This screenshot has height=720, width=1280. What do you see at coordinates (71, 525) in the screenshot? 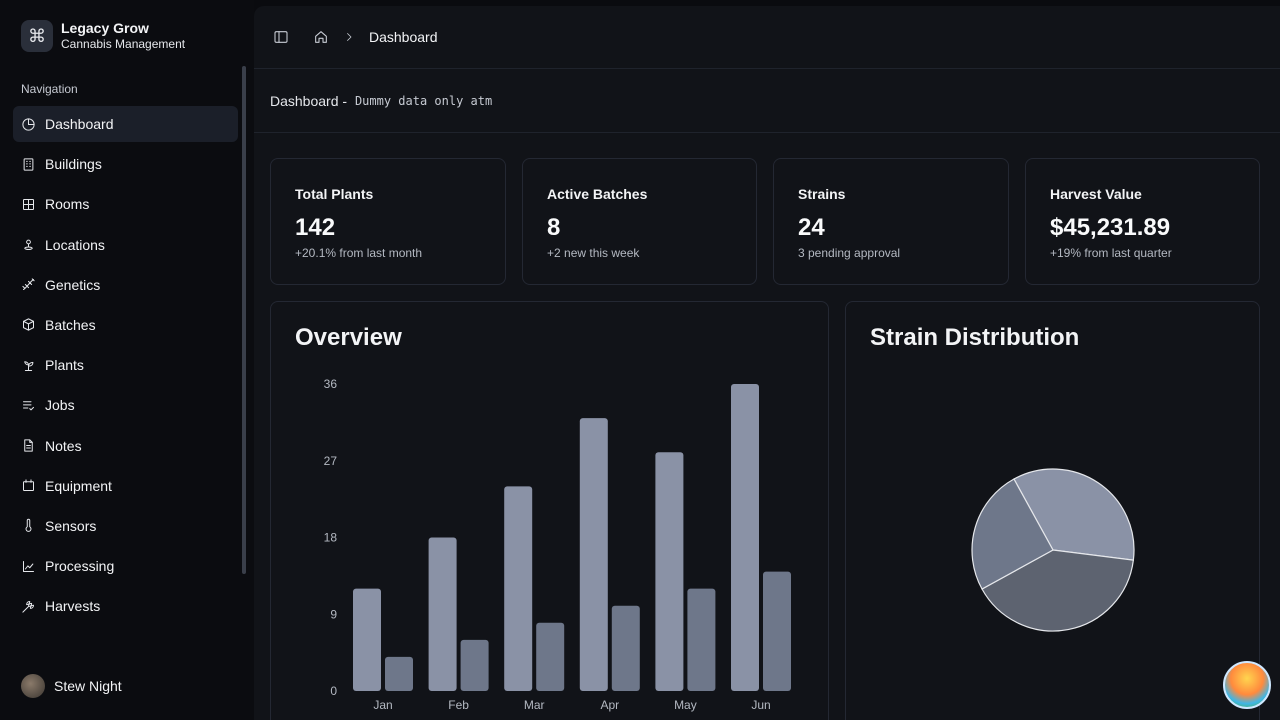
I see `sidebar-item-label: Sensors` at bounding box center [71, 525].